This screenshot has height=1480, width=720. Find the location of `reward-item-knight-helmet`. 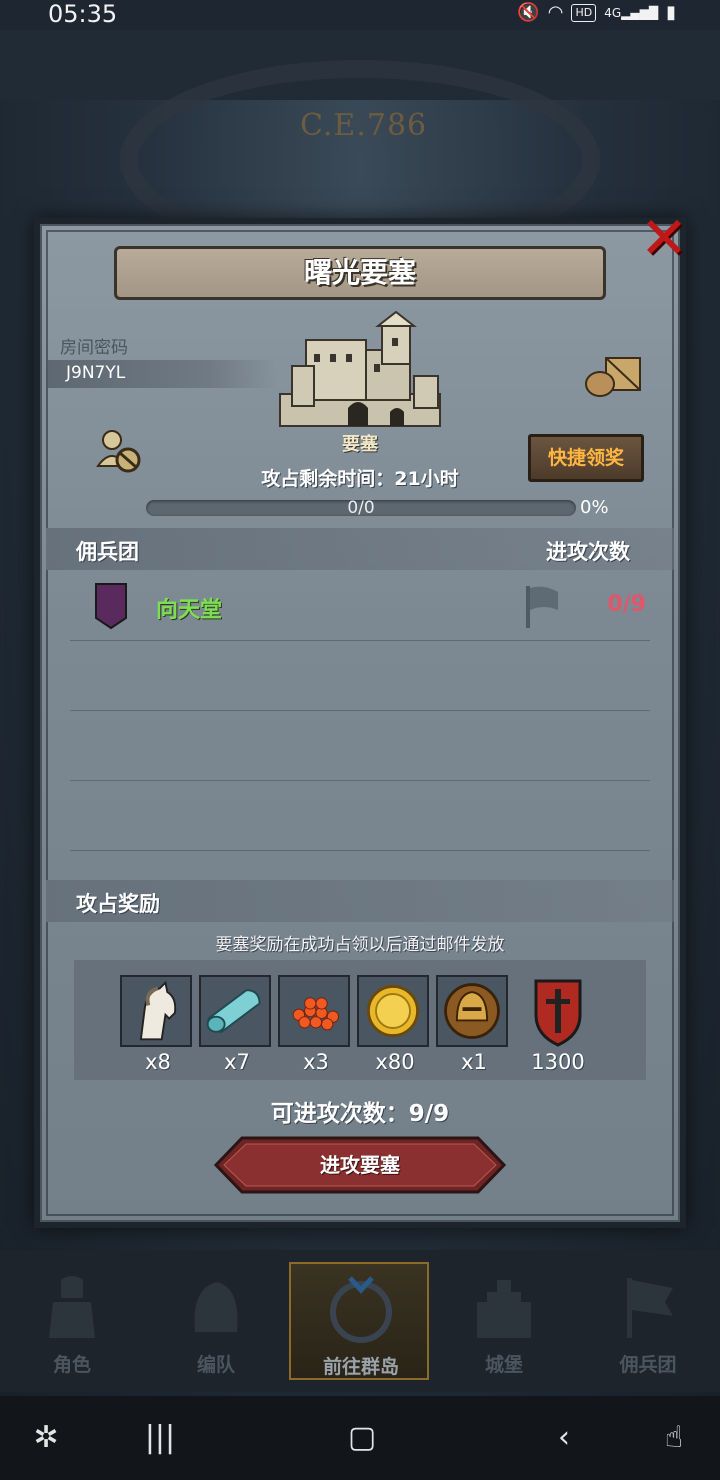

reward-item-knight-helmet is located at coordinates (472, 1011).